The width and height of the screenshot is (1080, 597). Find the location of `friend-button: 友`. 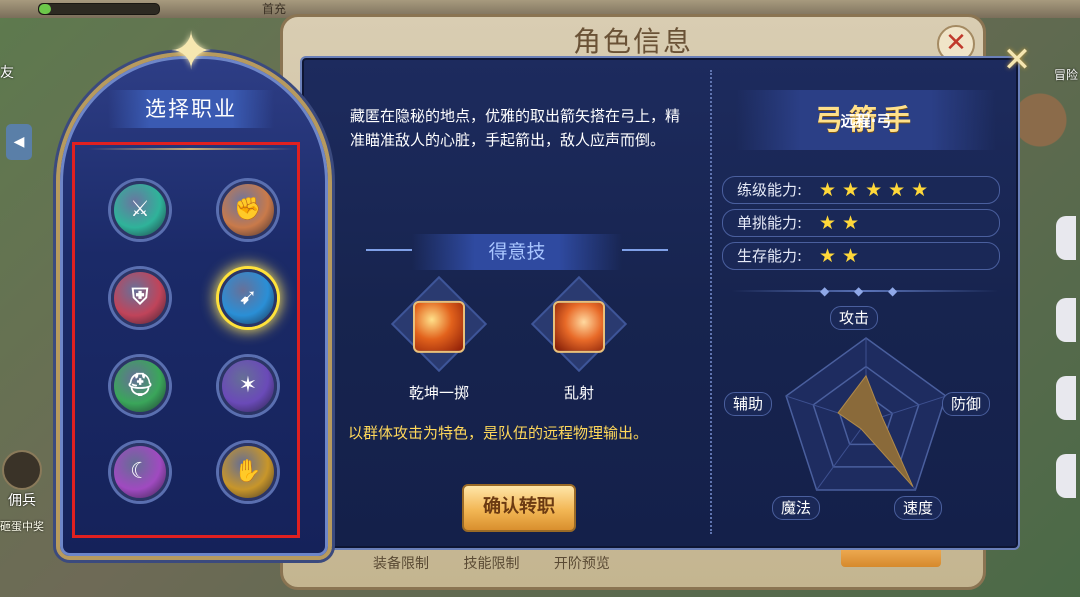

friend-button: 友 is located at coordinates (7, 72).